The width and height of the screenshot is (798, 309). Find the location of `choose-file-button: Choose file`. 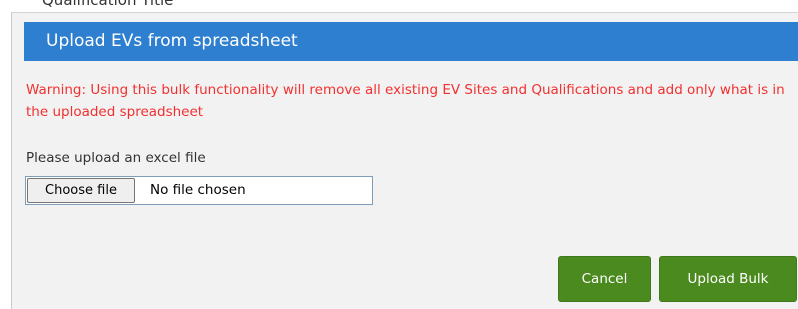

choose-file-button: Choose file is located at coordinates (81, 190).